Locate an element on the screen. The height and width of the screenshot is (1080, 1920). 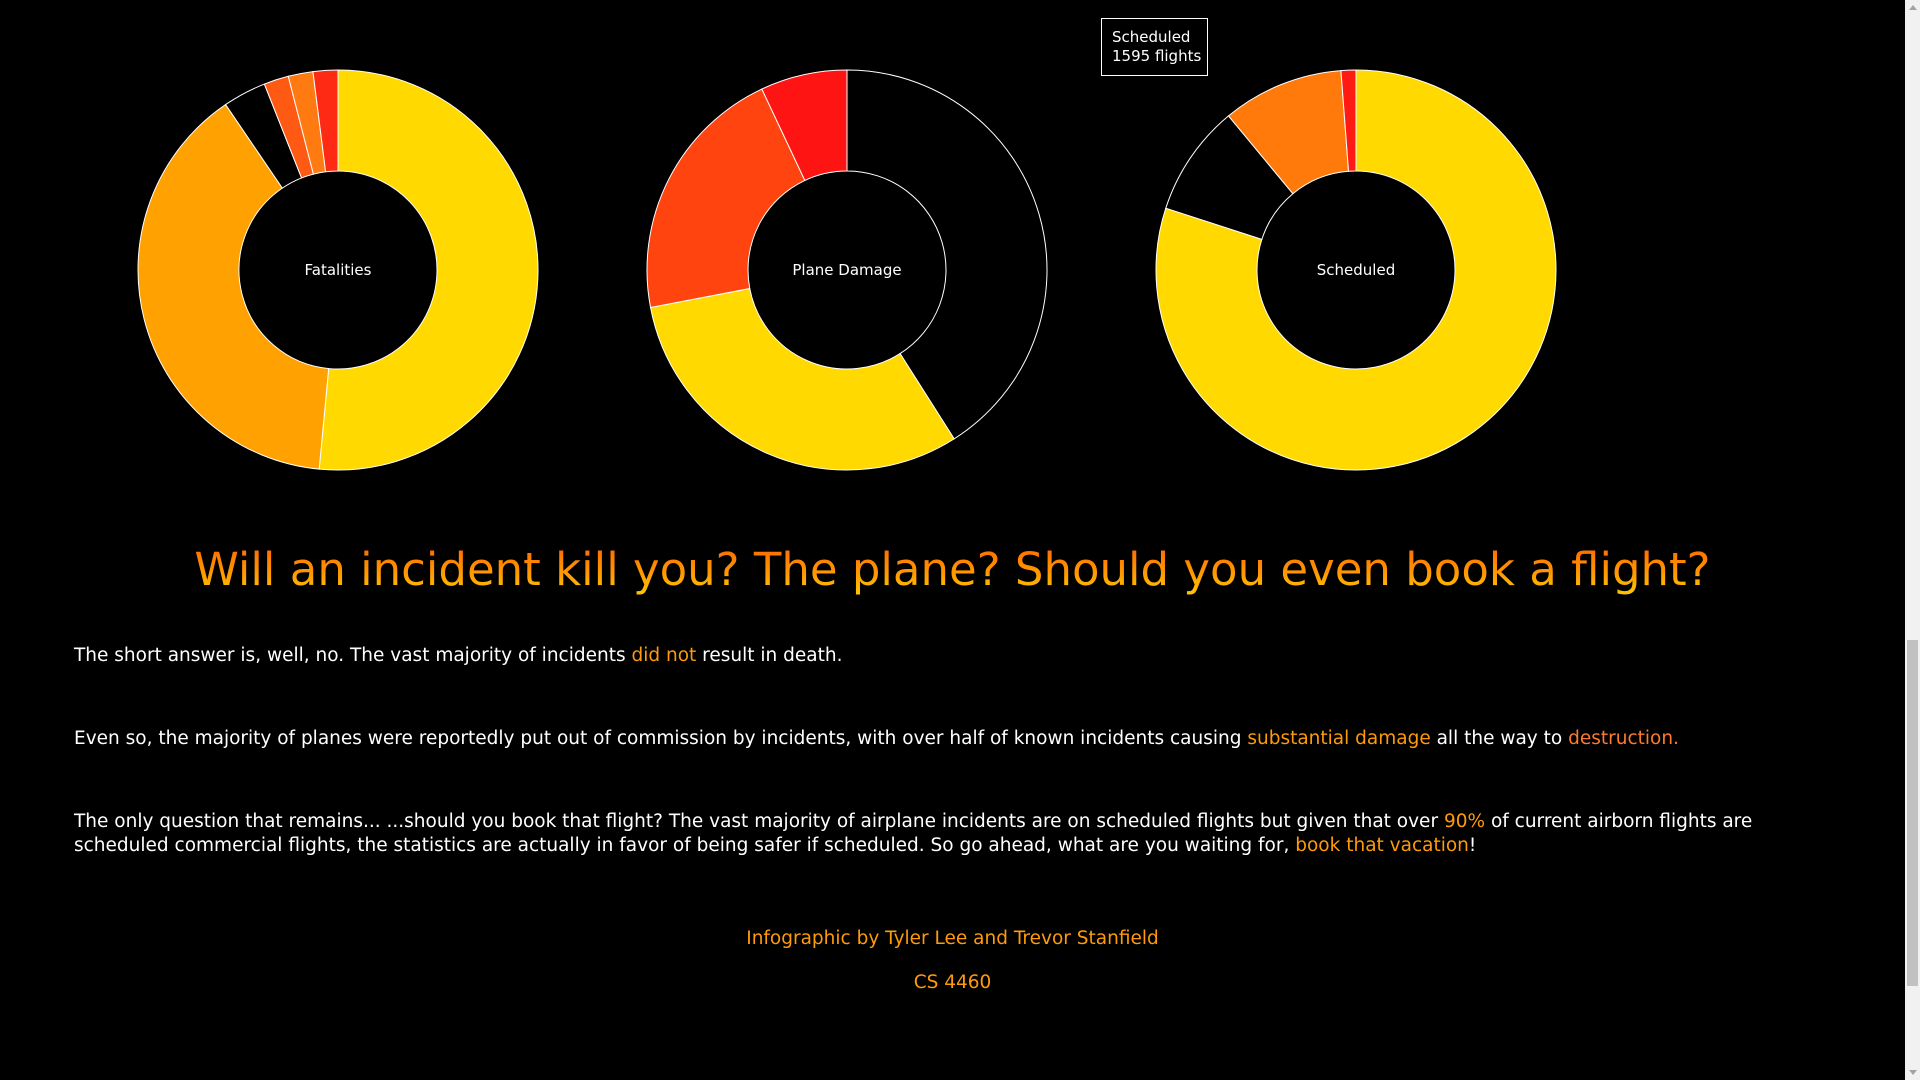
p1-text-after: result in death. is located at coordinates (769, 655).